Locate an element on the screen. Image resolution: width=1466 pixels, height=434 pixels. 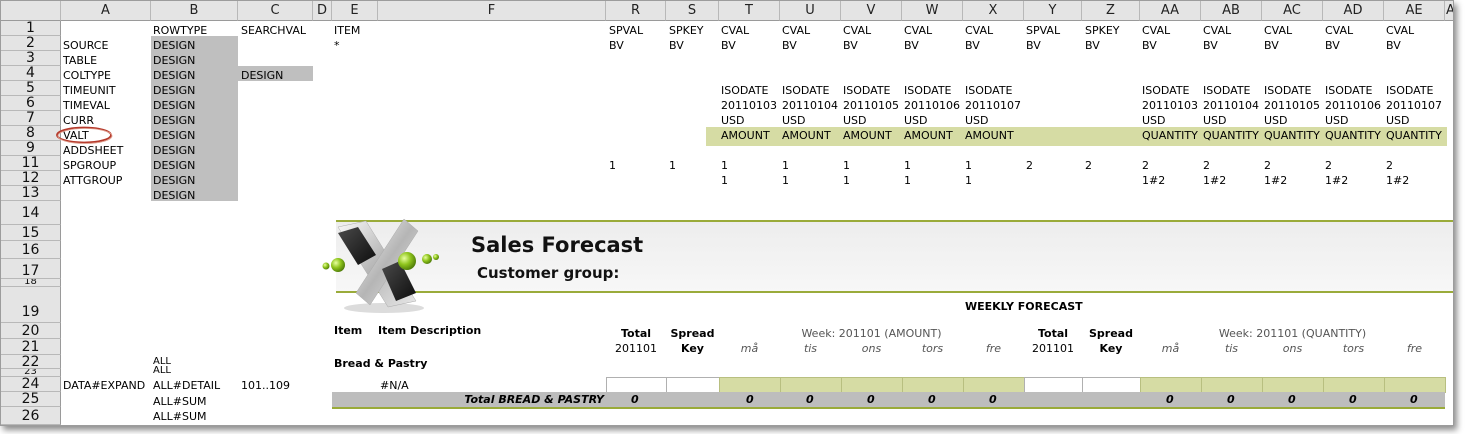
cell-ae8: QUANTITY is located at coordinates (1414, 135).